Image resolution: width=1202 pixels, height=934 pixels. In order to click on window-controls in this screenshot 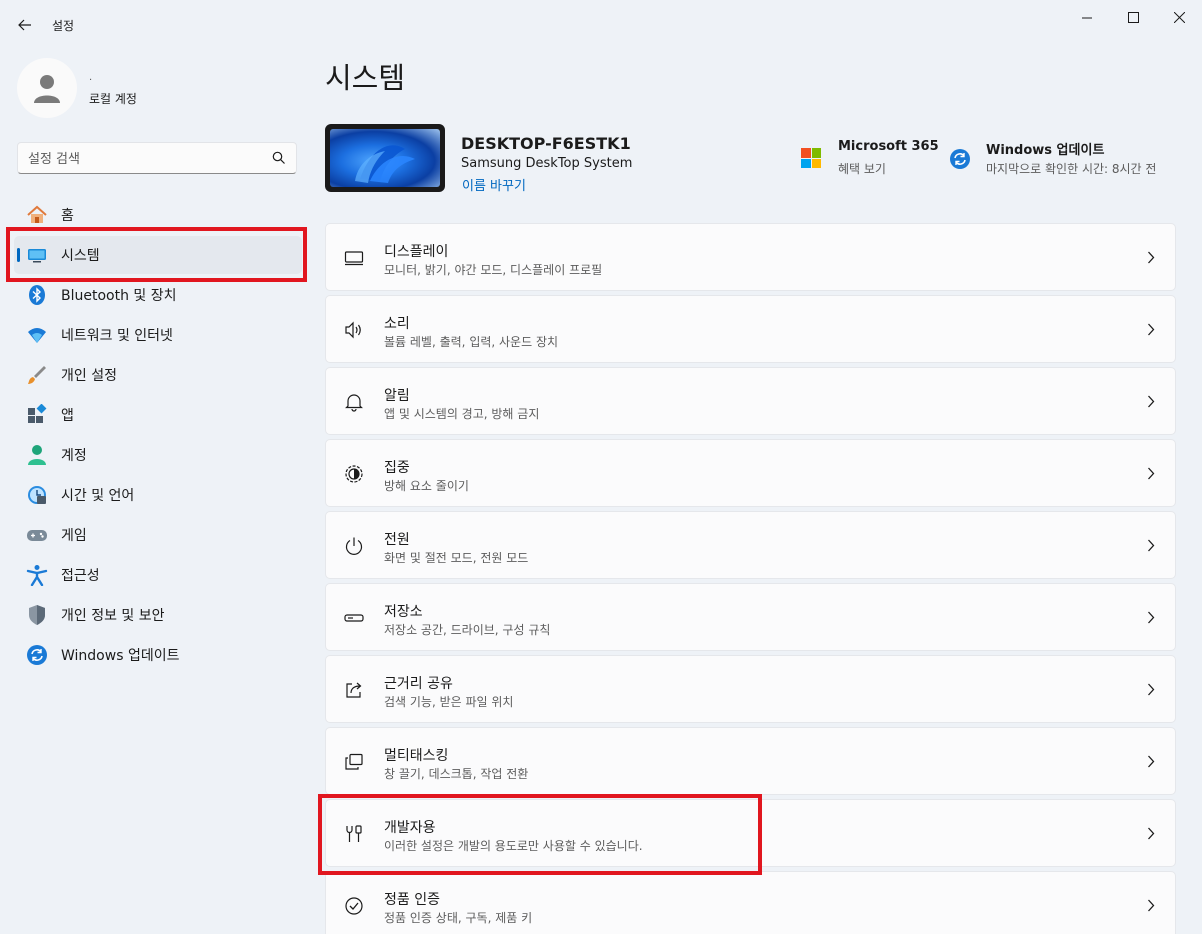, I will do `click(1133, 17)`.